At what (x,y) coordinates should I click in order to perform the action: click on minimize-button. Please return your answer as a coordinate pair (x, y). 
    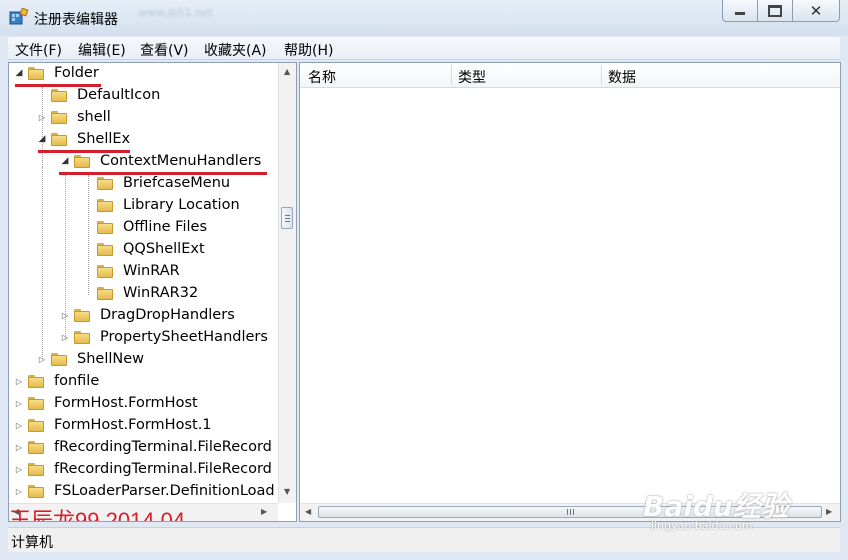
    Looking at the image, I should click on (740, 11).